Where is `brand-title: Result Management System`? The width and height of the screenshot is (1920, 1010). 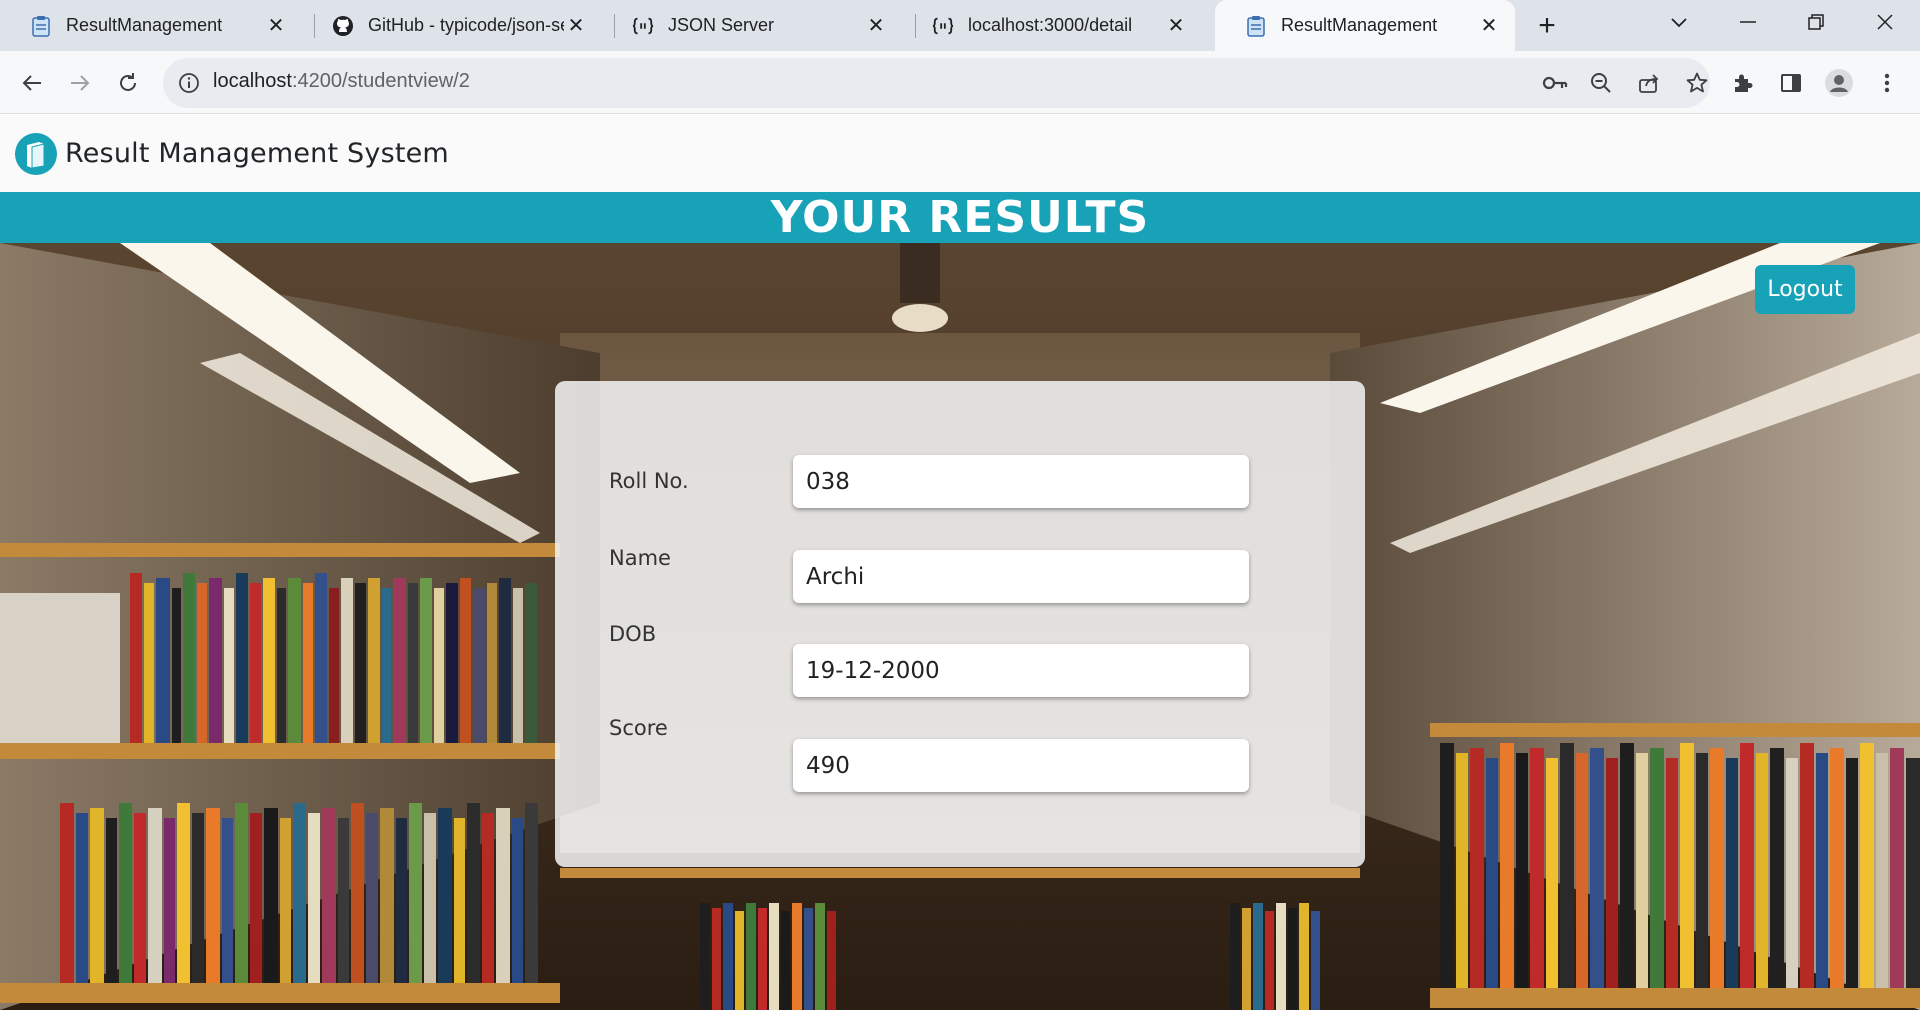 brand-title: Result Management System is located at coordinates (257, 153).